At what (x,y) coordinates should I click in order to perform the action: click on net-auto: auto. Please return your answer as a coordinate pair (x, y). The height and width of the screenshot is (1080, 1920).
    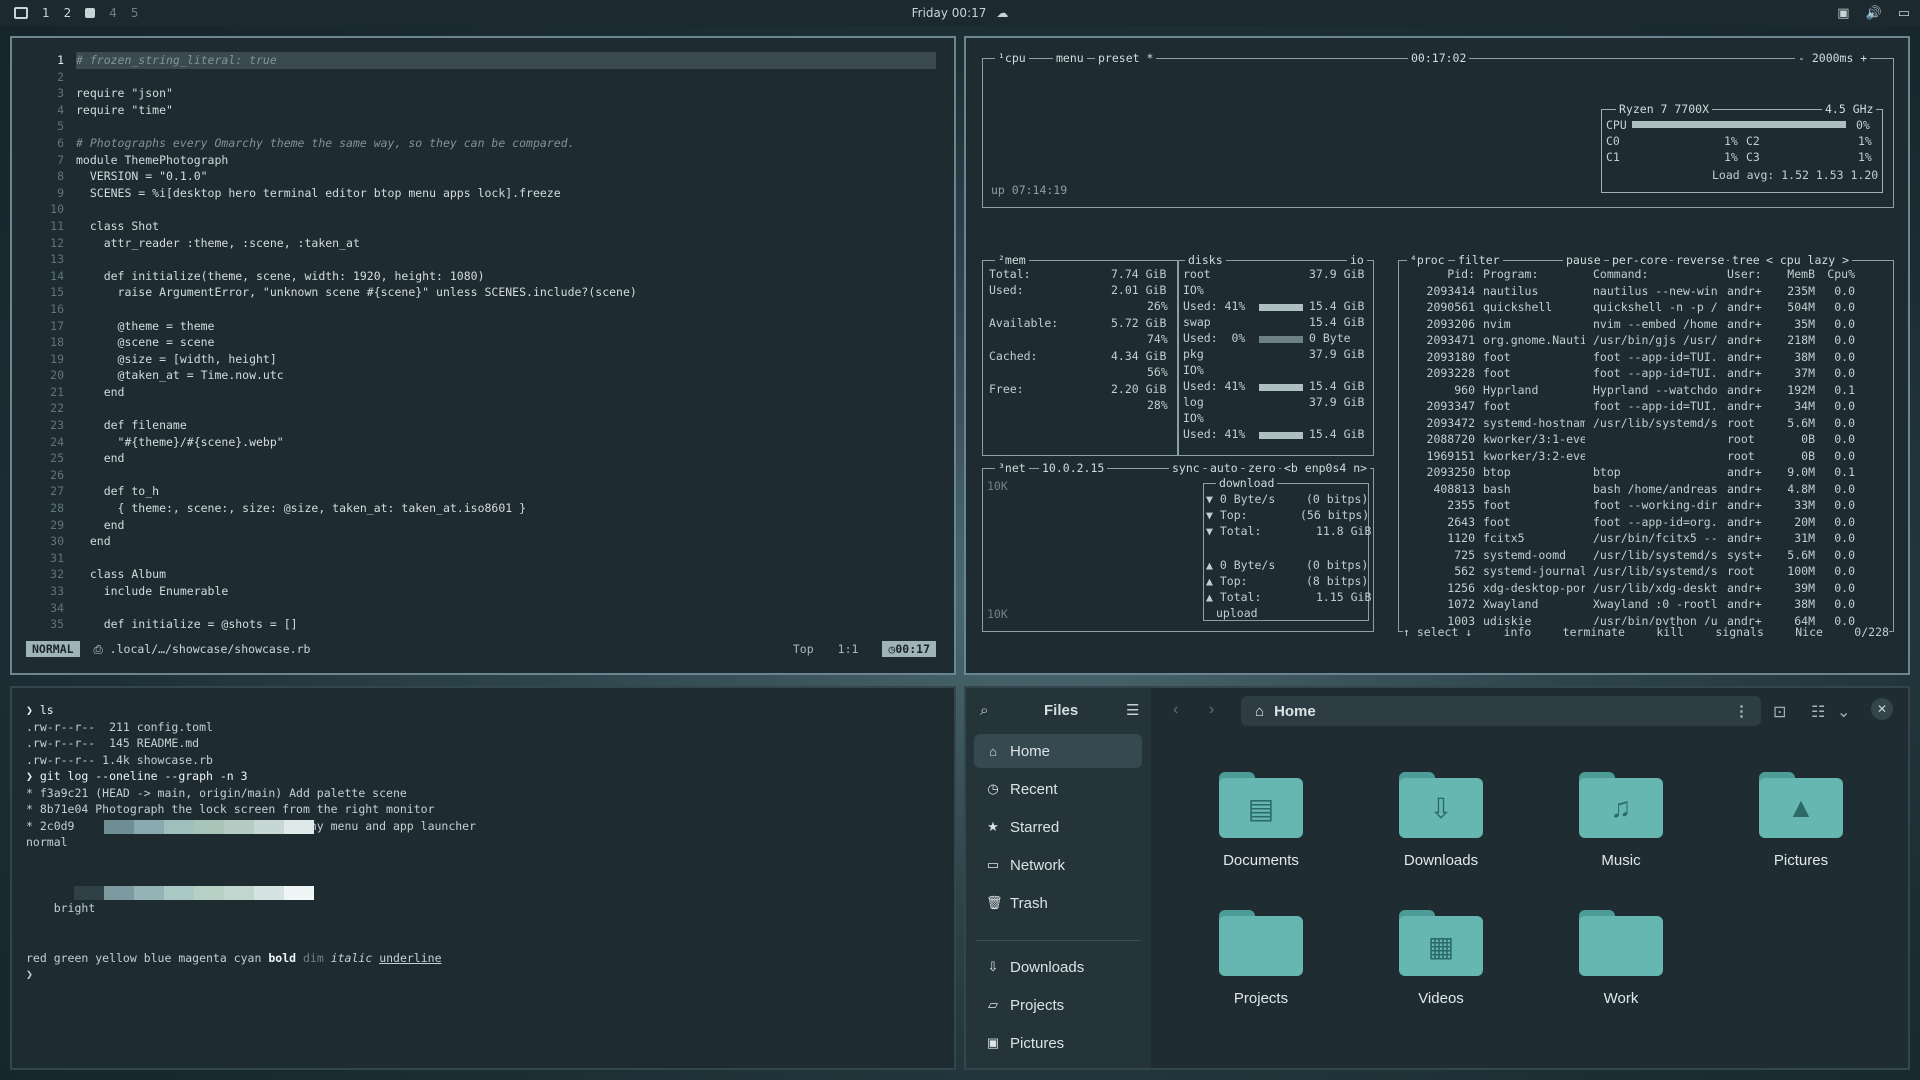
    Looking at the image, I should click on (1224, 468).